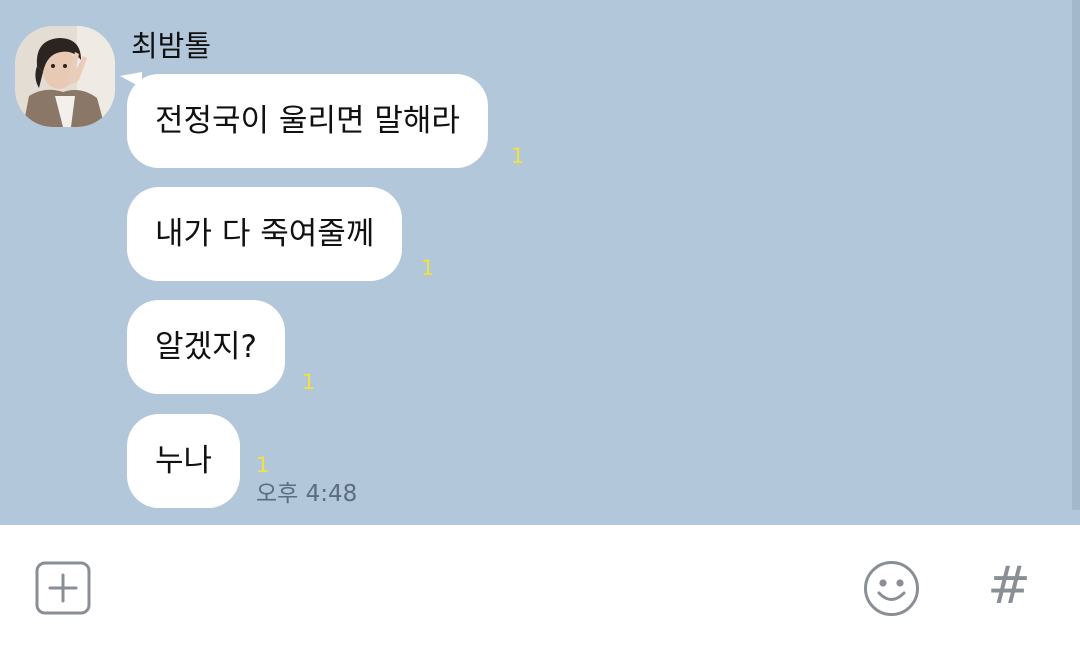 This screenshot has height=651, width=1080. I want to click on scrollbar, so click(1076, 255).